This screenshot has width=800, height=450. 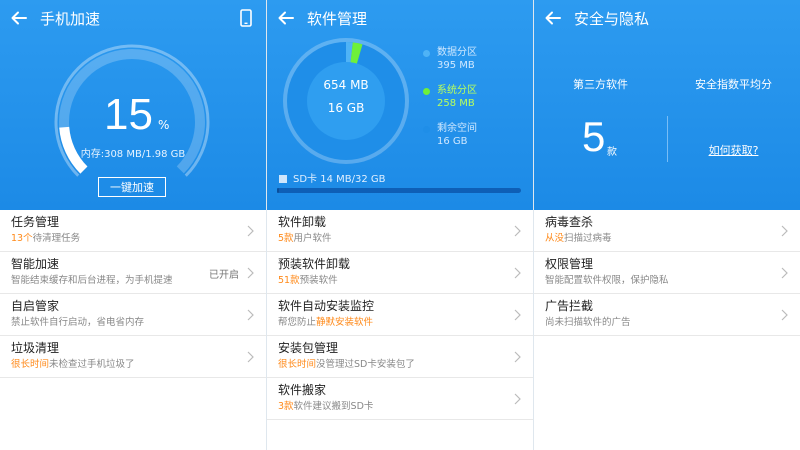 What do you see at coordinates (305, 238) in the screenshot?
I see `item-subtitle: 5款用户软件` at bounding box center [305, 238].